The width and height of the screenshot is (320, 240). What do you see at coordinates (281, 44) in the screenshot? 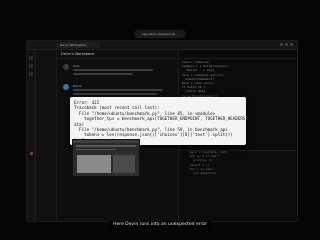
I see `minimize-icon` at bounding box center [281, 44].